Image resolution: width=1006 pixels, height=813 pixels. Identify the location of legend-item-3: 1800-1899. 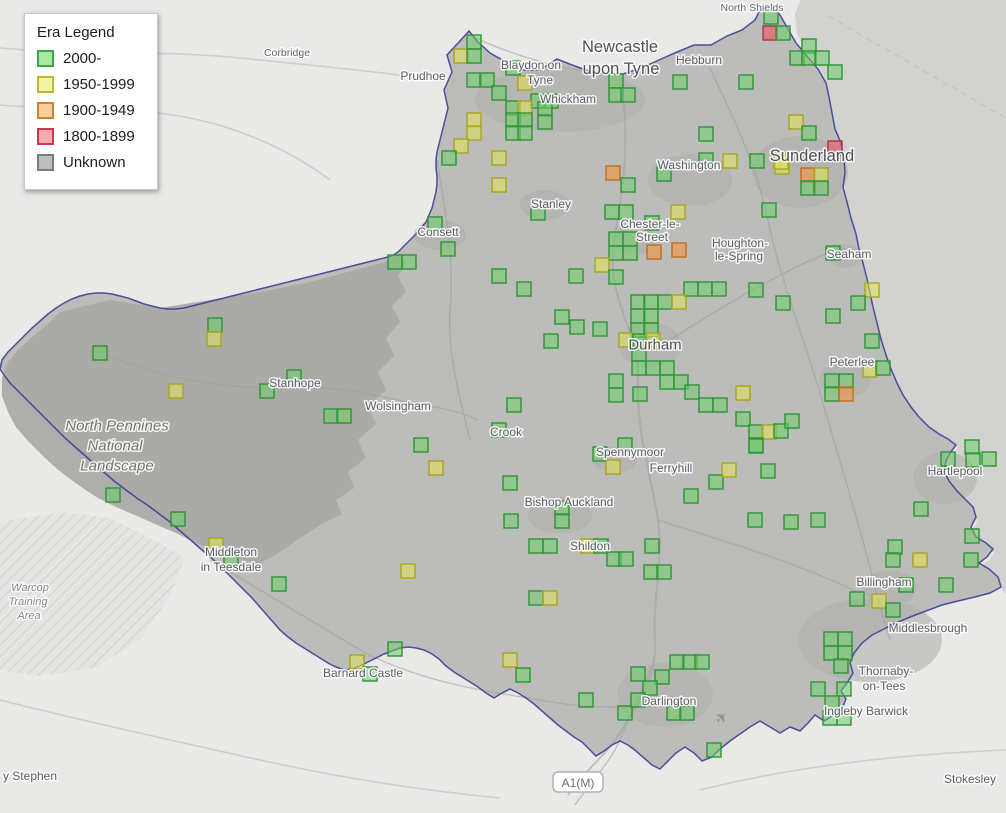
(92, 136).